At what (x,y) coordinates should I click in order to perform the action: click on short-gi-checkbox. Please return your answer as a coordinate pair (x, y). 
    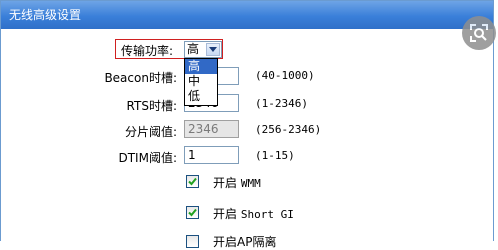
    Looking at the image, I should click on (192, 212).